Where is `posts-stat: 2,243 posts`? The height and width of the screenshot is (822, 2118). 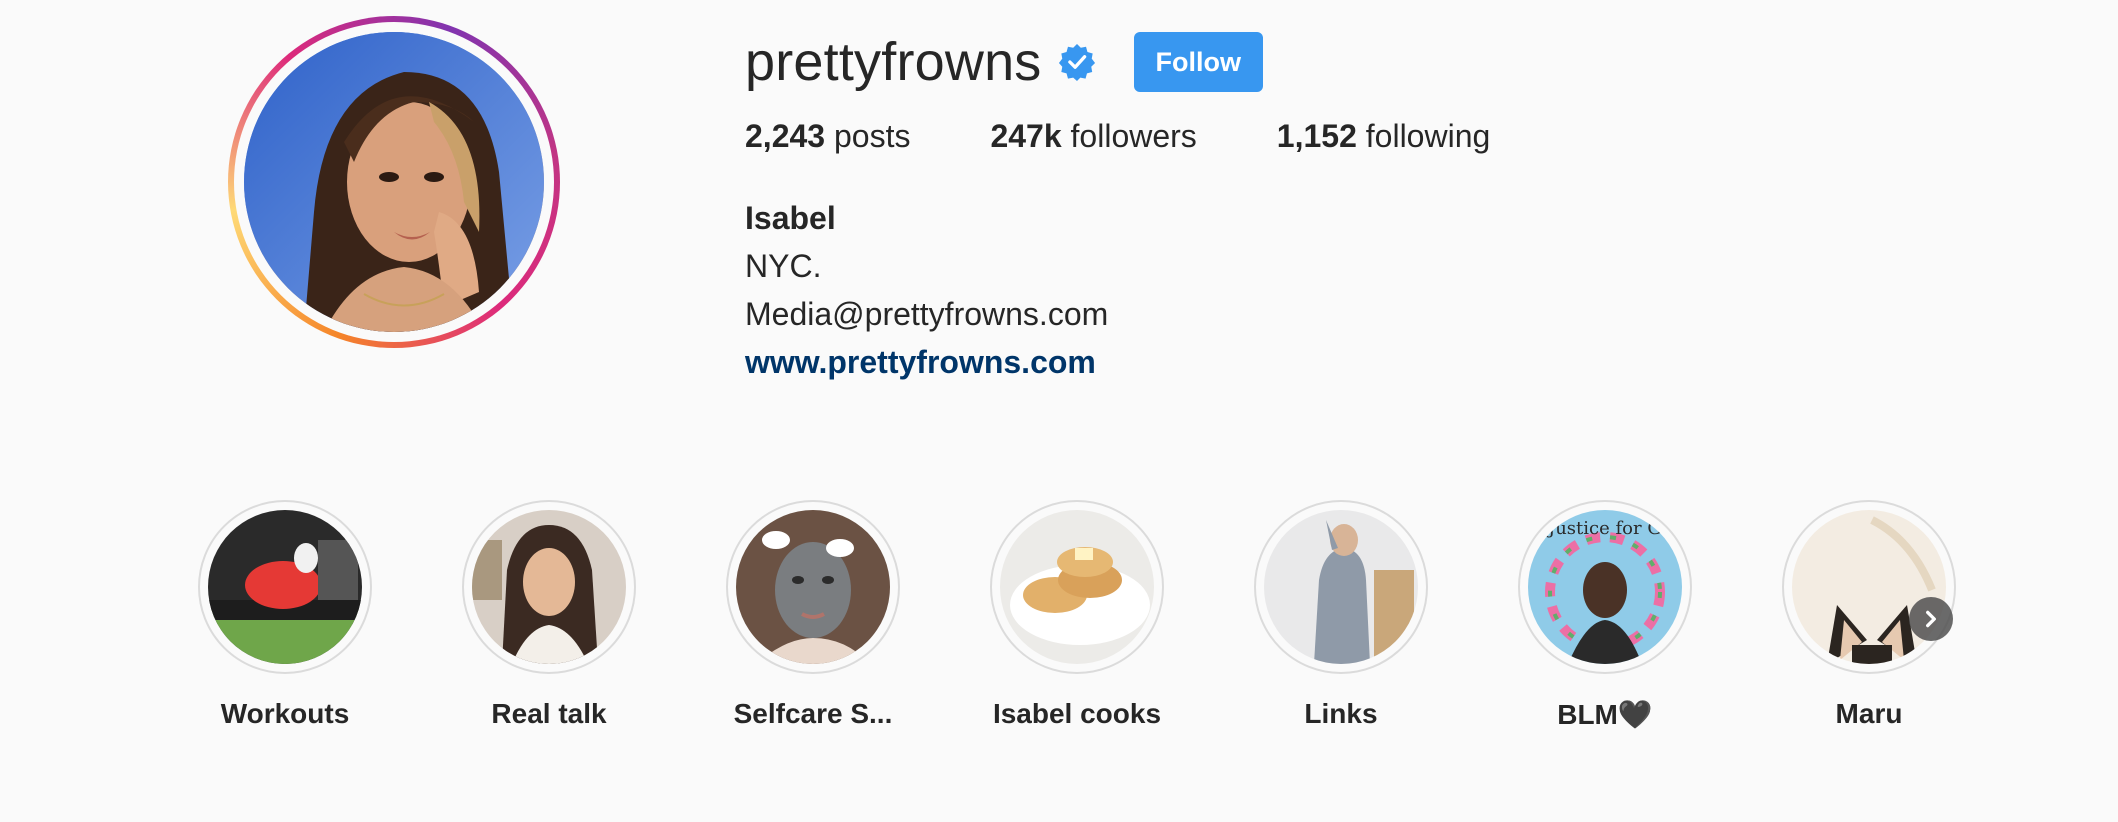 posts-stat: 2,243 posts is located at coordinates (827, 136).